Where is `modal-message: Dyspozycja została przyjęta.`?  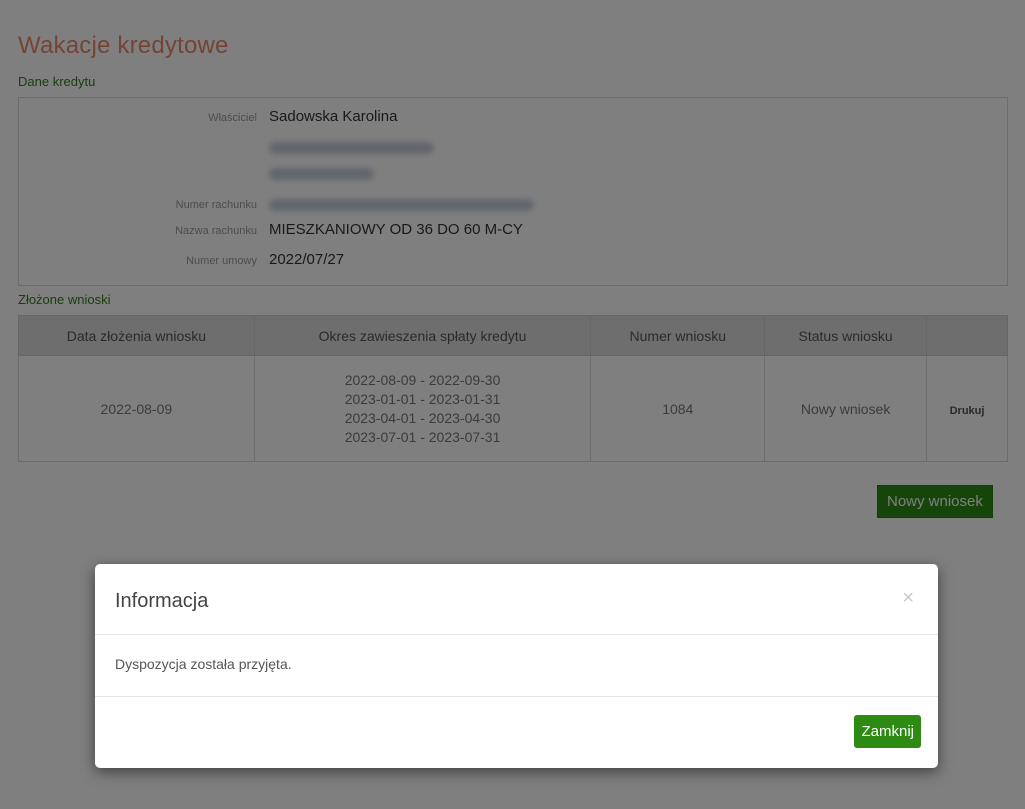
modal-message: Dyspozycja została przyjęta. is located at coordinates (203, 664).